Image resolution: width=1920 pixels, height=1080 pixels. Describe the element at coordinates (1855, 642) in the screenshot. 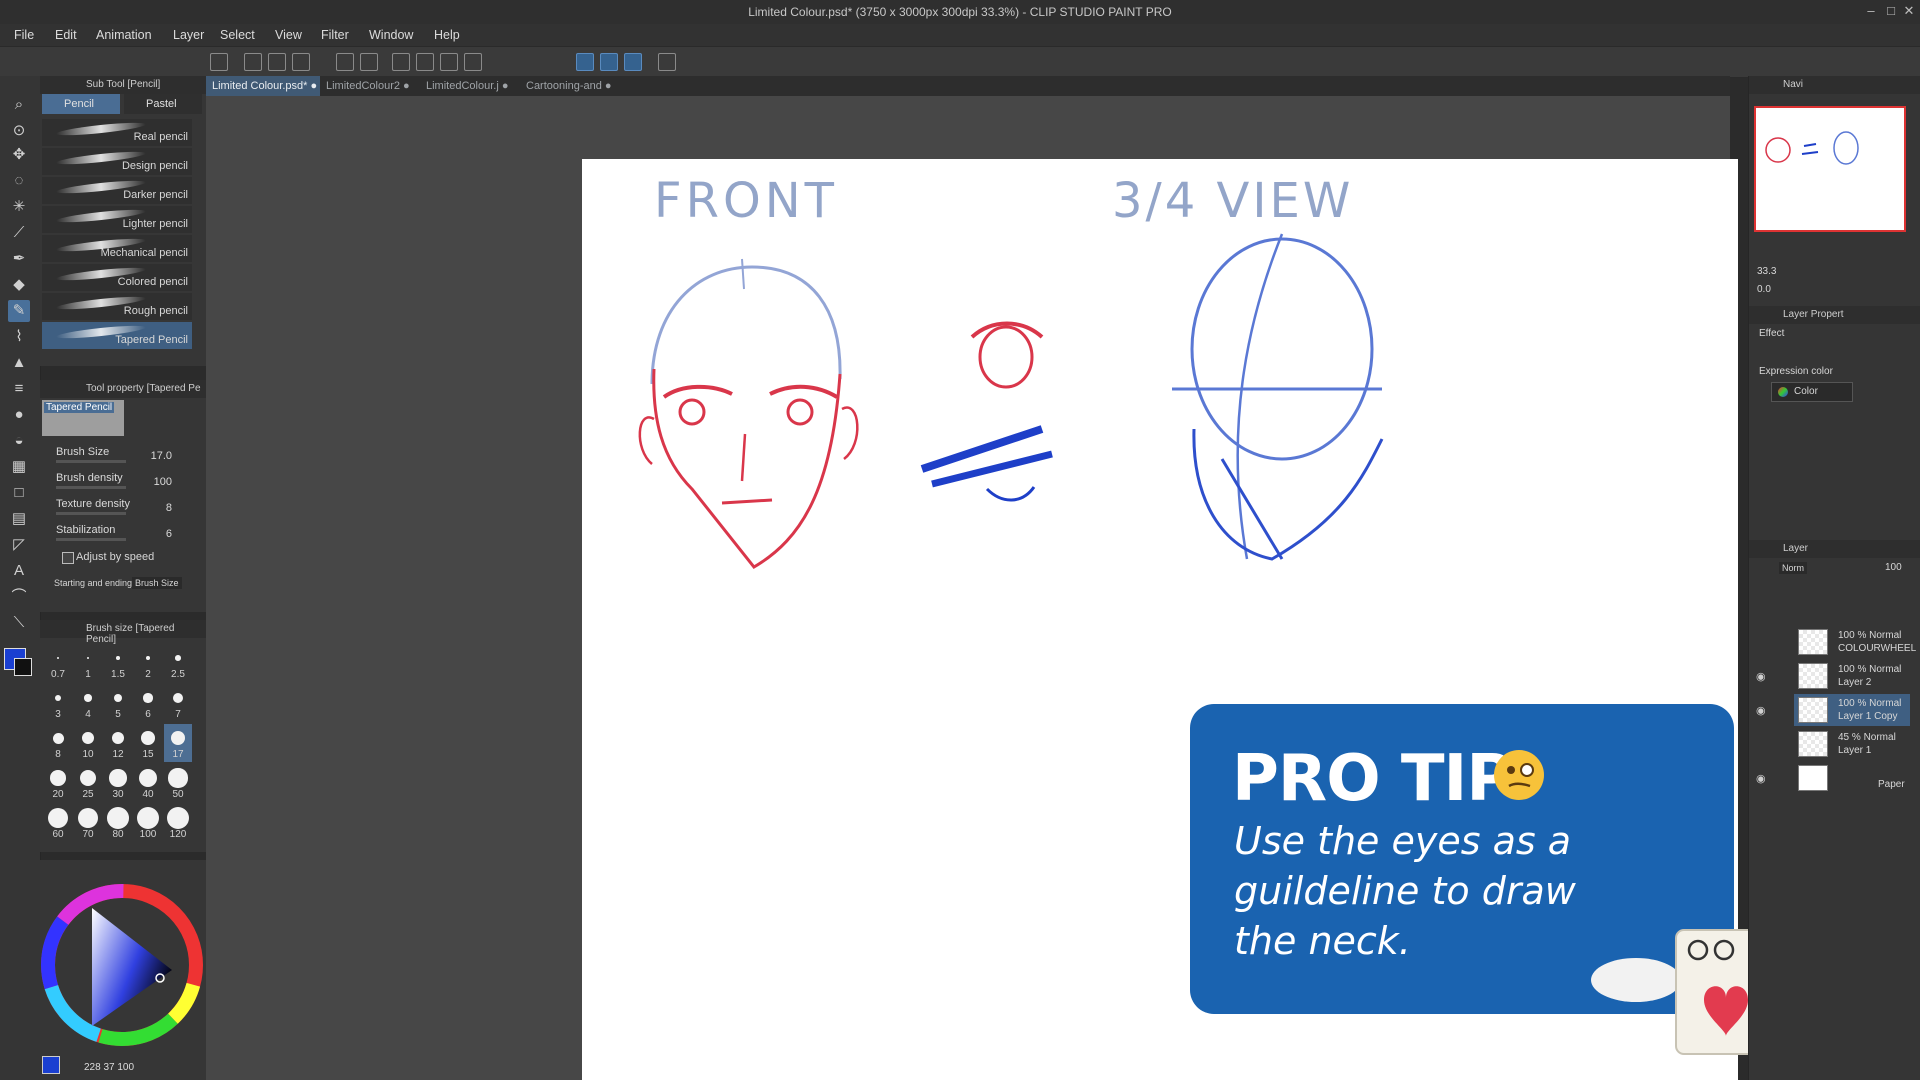

I see `layer-colourwheel: 100 % Normal COLOURWHEEL` at that location.